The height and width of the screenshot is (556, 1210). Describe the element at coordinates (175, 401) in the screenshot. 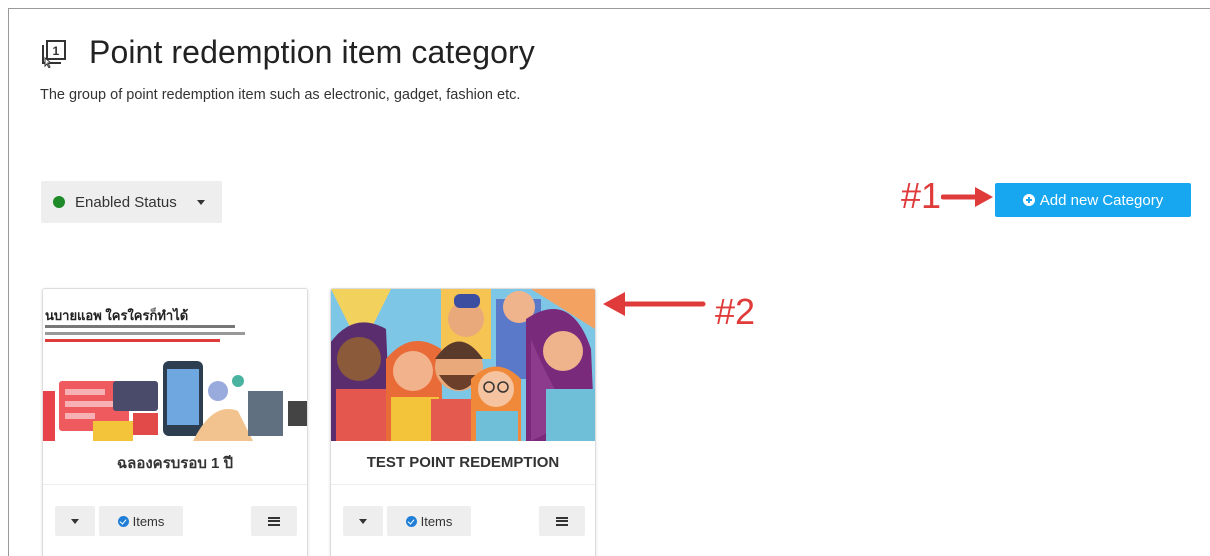

I see `promo-illustration-icon` at that location.